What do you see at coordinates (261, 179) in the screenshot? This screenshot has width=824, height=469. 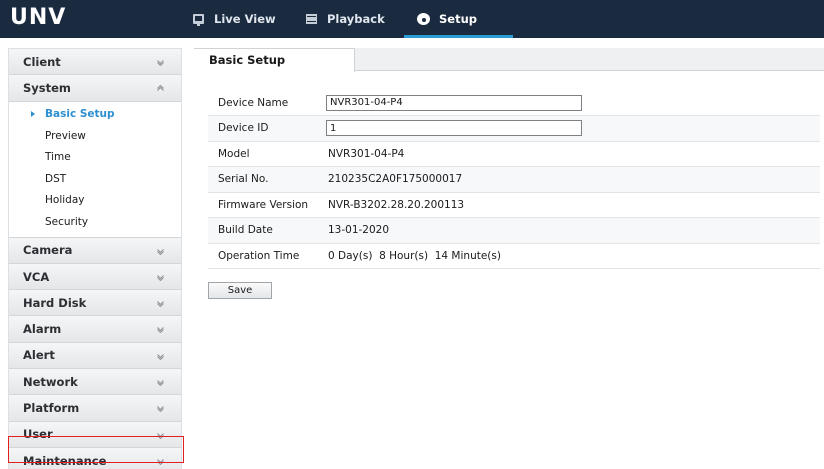 I see `serial-no-label: Serial No.` at bounding box center [261, 179].